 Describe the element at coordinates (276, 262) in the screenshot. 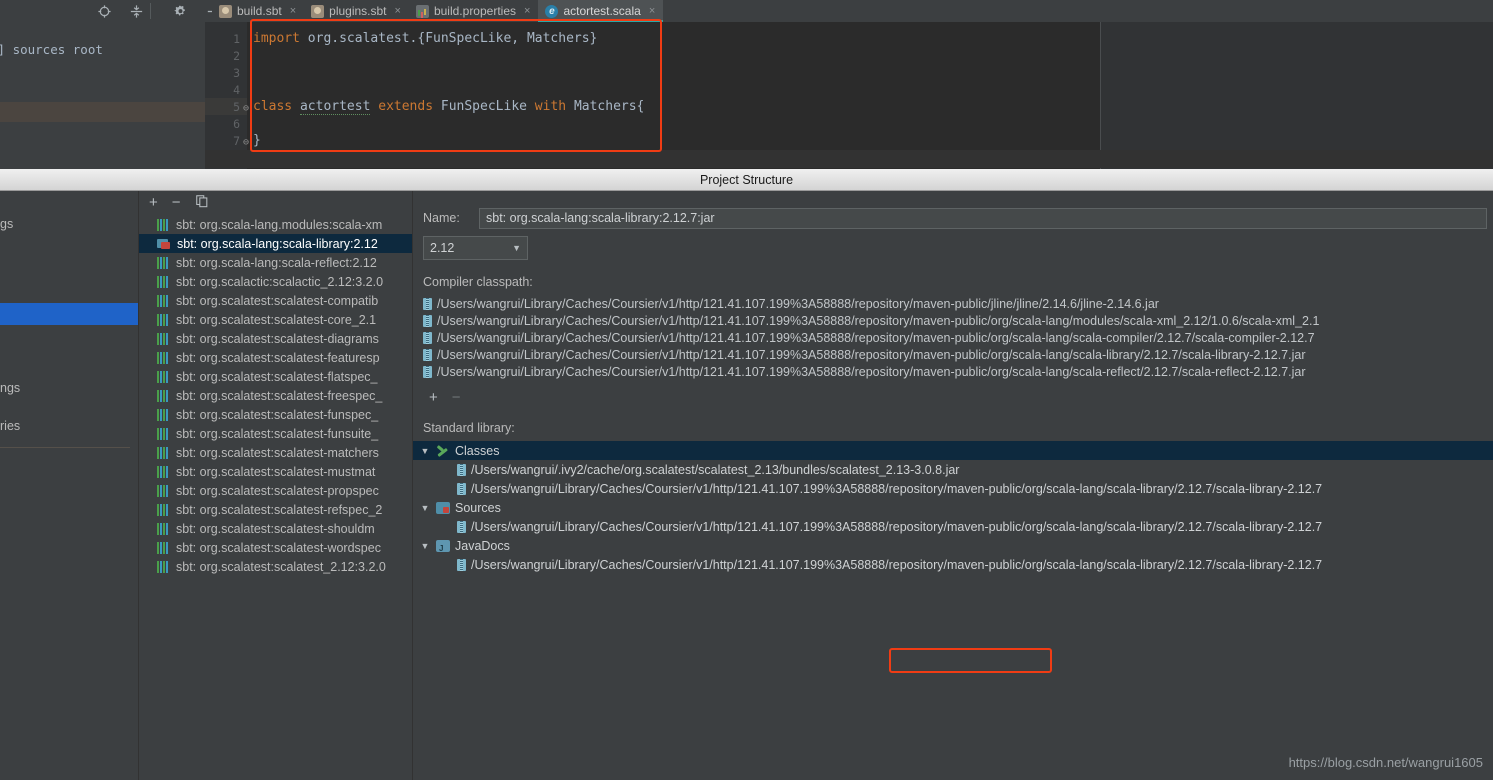

I see `library-list-item: sbt: org.scala-lang:scala-reflect:2.12` at that location.